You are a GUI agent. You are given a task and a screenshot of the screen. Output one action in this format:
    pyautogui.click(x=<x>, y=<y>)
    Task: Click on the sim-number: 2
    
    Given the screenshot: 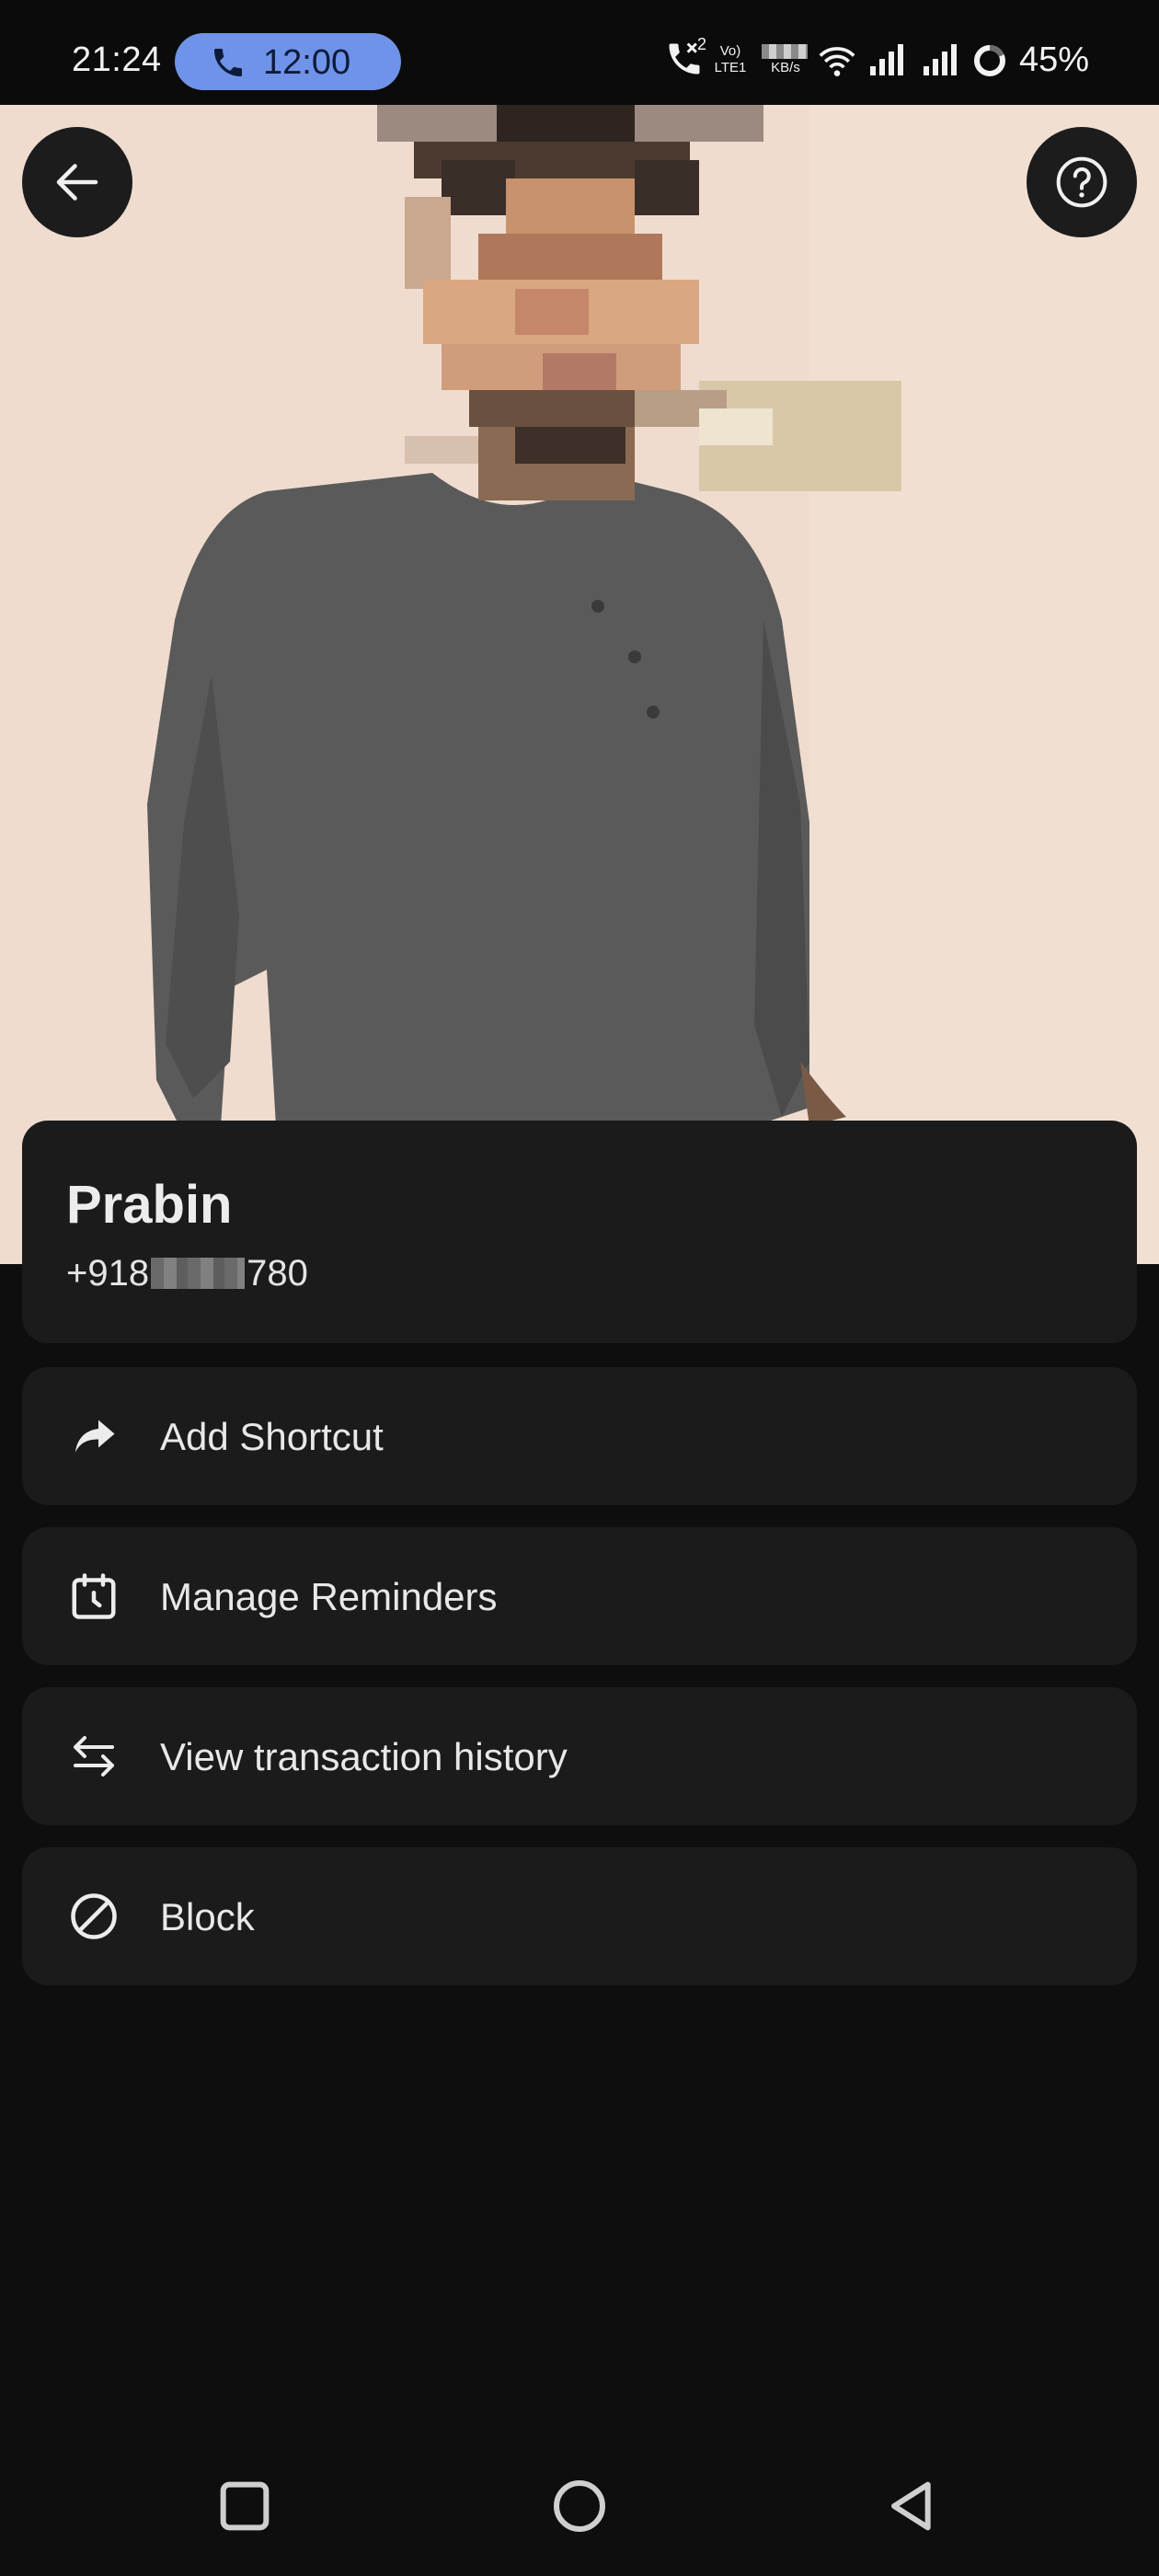 What is the action you would take?
    pyautogui.click(x=702, y=44)
    